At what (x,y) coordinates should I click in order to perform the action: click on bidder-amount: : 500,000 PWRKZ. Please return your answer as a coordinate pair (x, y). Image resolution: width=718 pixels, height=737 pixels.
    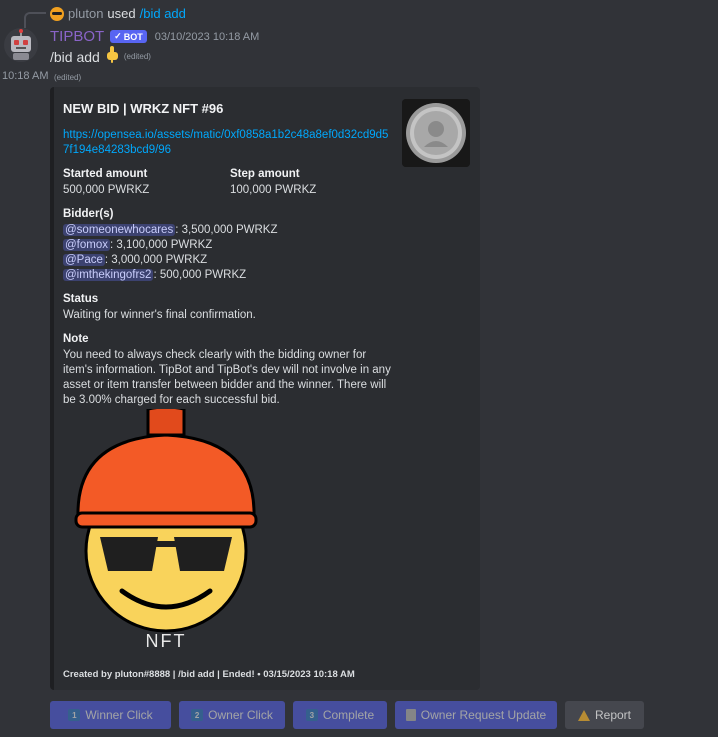
    Looking at the image, I should click on (200, 275).